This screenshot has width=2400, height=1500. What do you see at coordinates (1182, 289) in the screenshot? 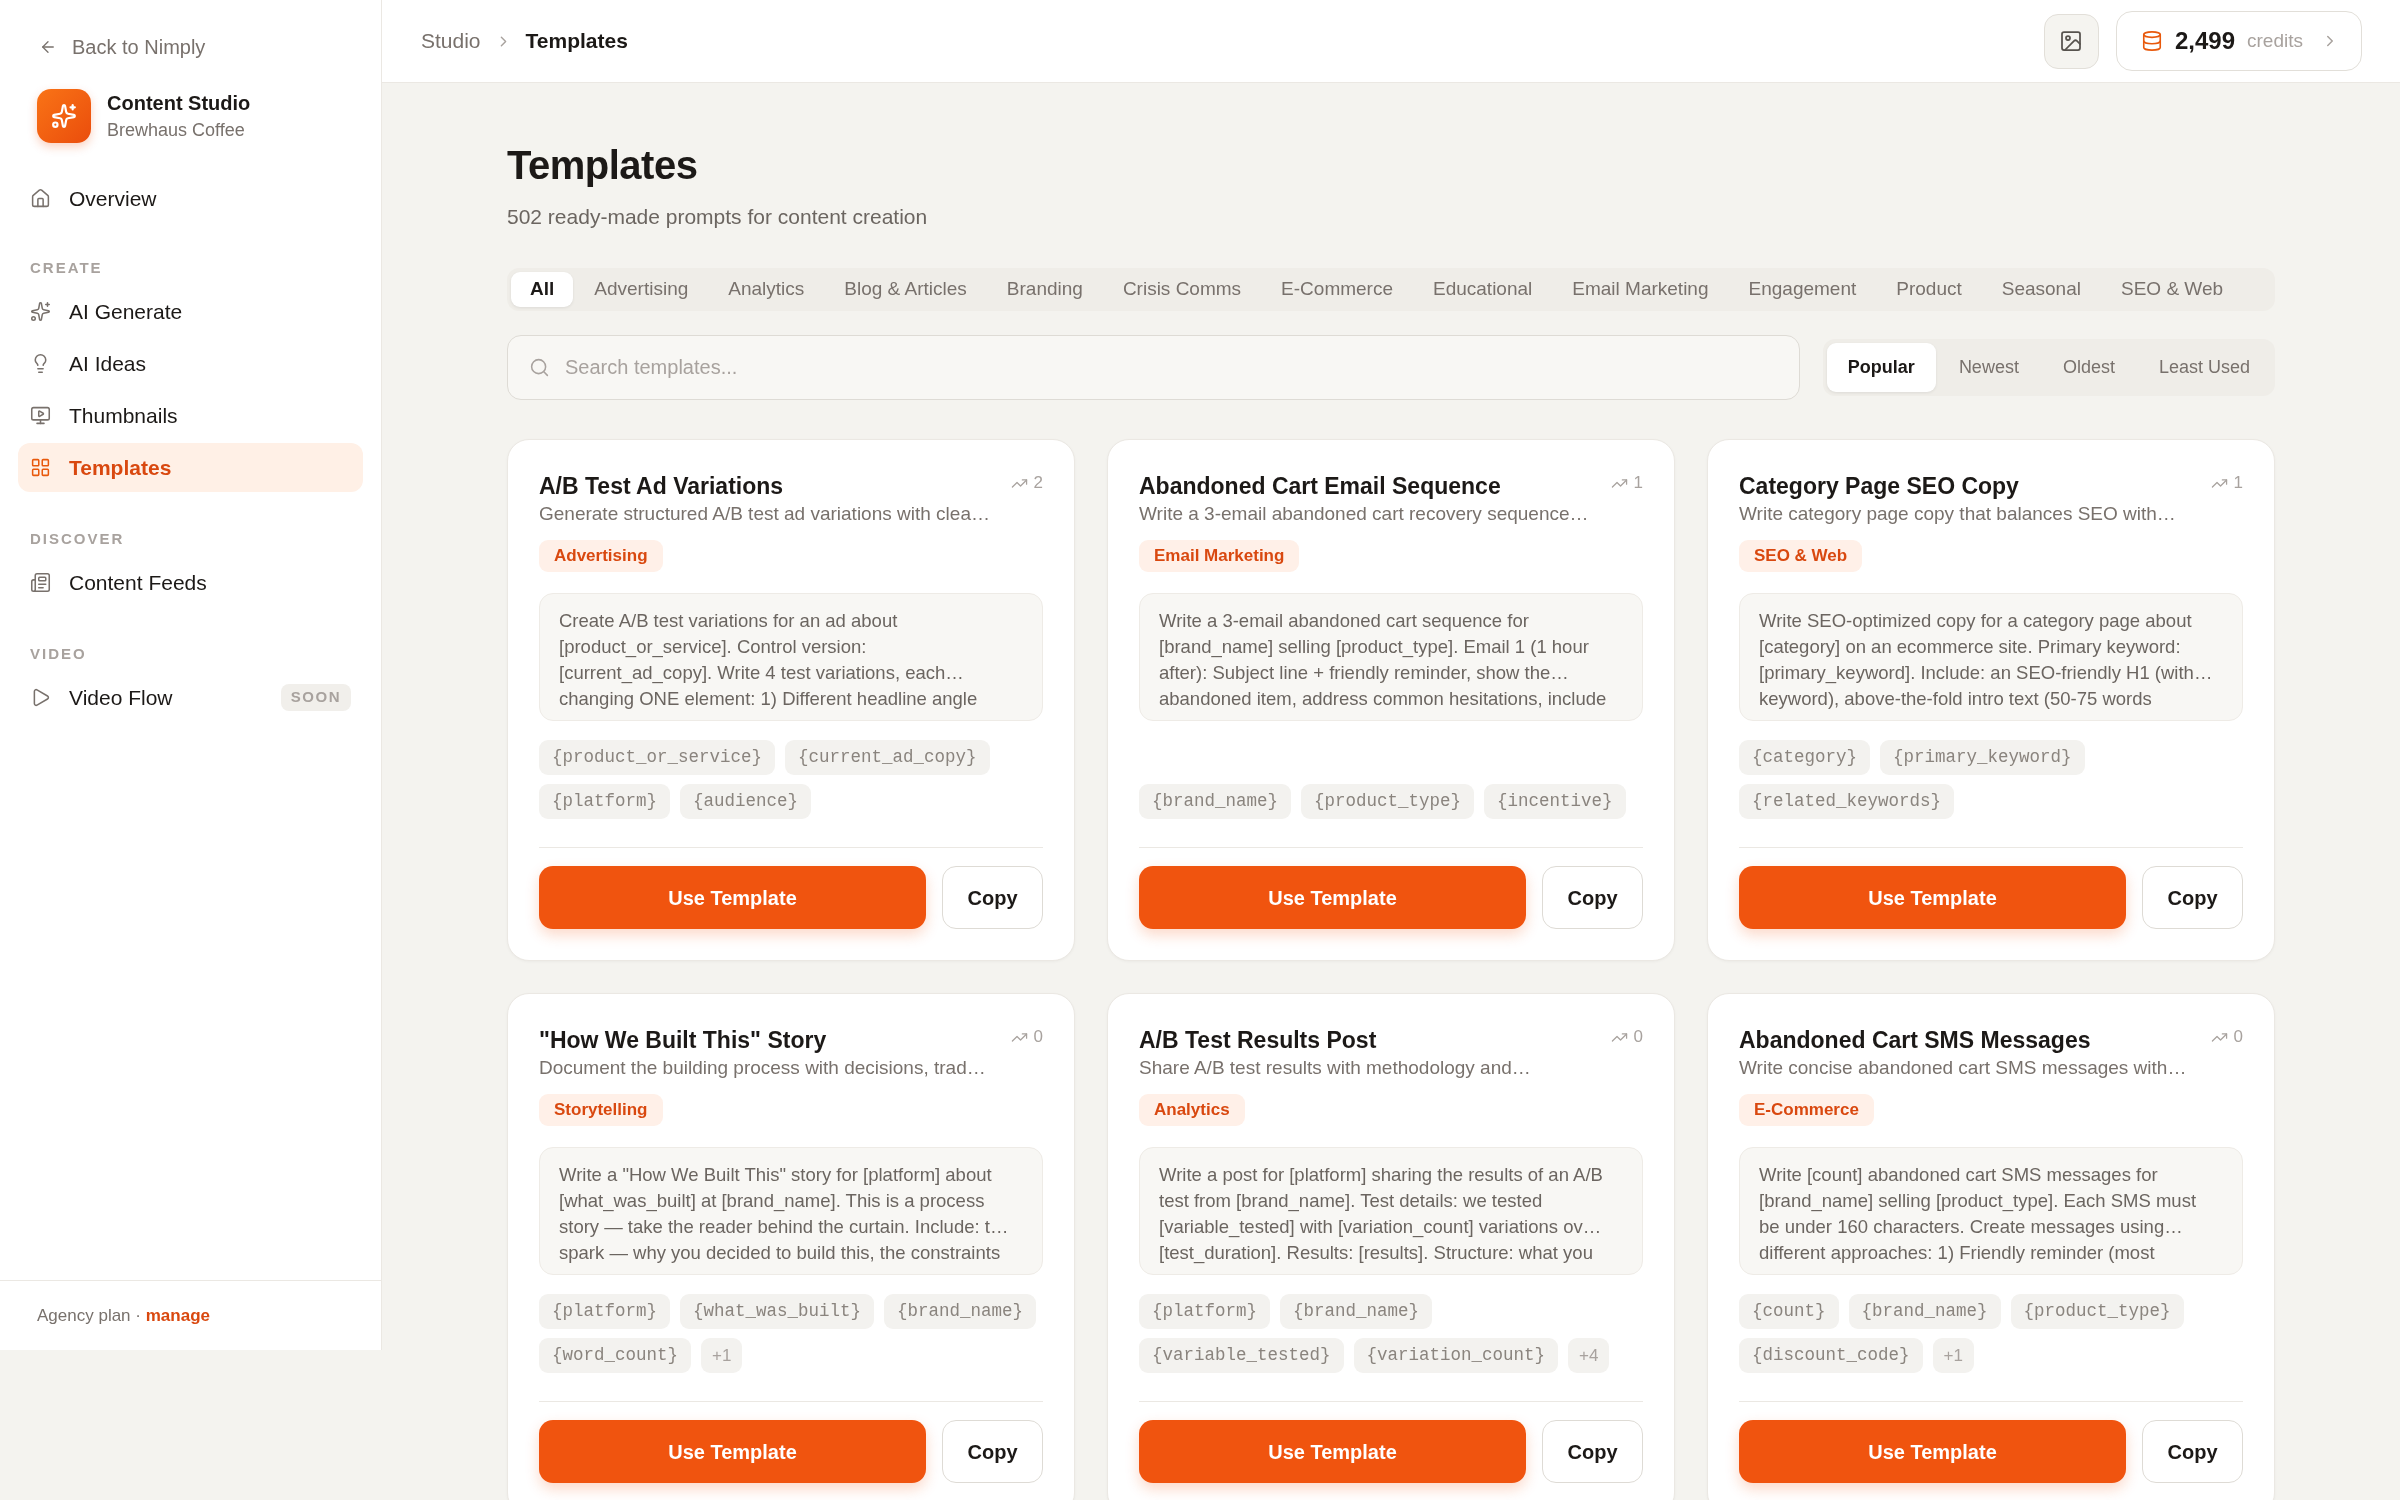
I see `category-tab: Crisis Comms` at bounding box center [1182, 289].